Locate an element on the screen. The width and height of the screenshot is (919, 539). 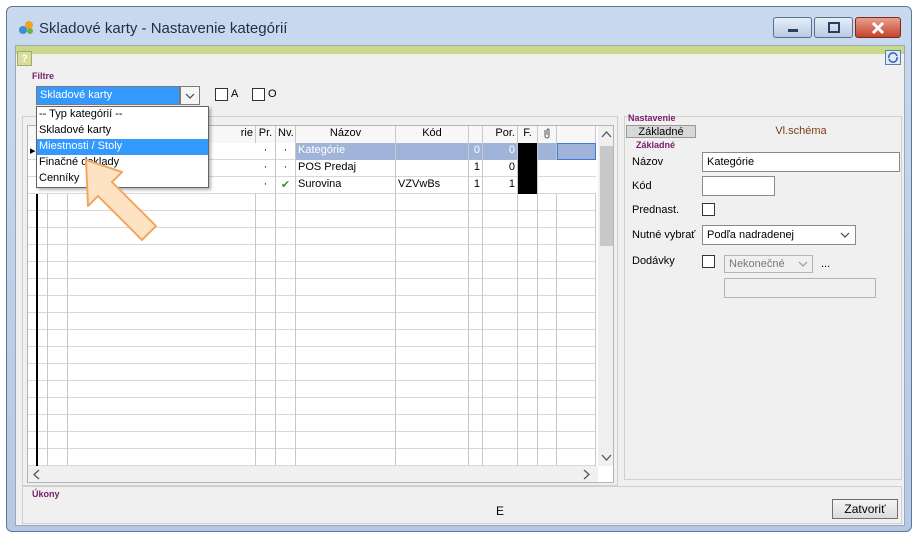
tab-vlschema: Vl.schéma is located at coordinates (801, 131).